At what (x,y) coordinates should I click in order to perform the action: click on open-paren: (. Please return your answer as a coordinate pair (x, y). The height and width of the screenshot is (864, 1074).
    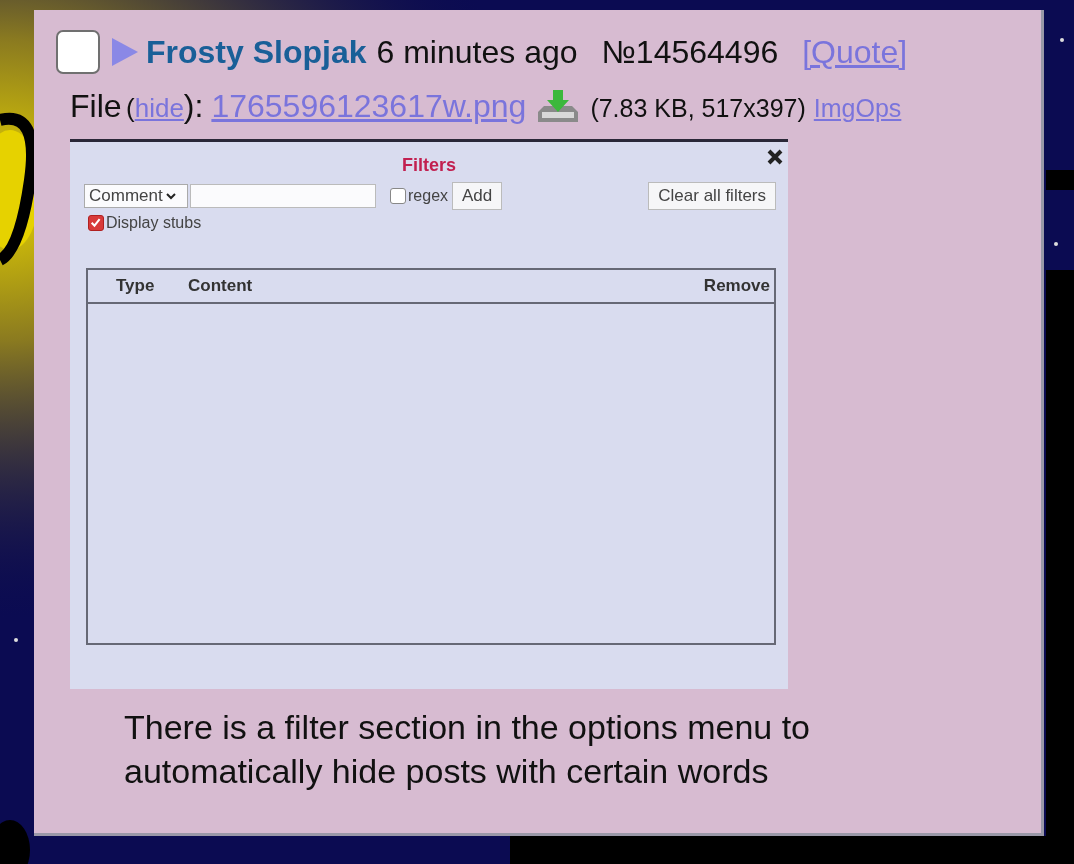
    Looking at the image, I should click on (130, 108).